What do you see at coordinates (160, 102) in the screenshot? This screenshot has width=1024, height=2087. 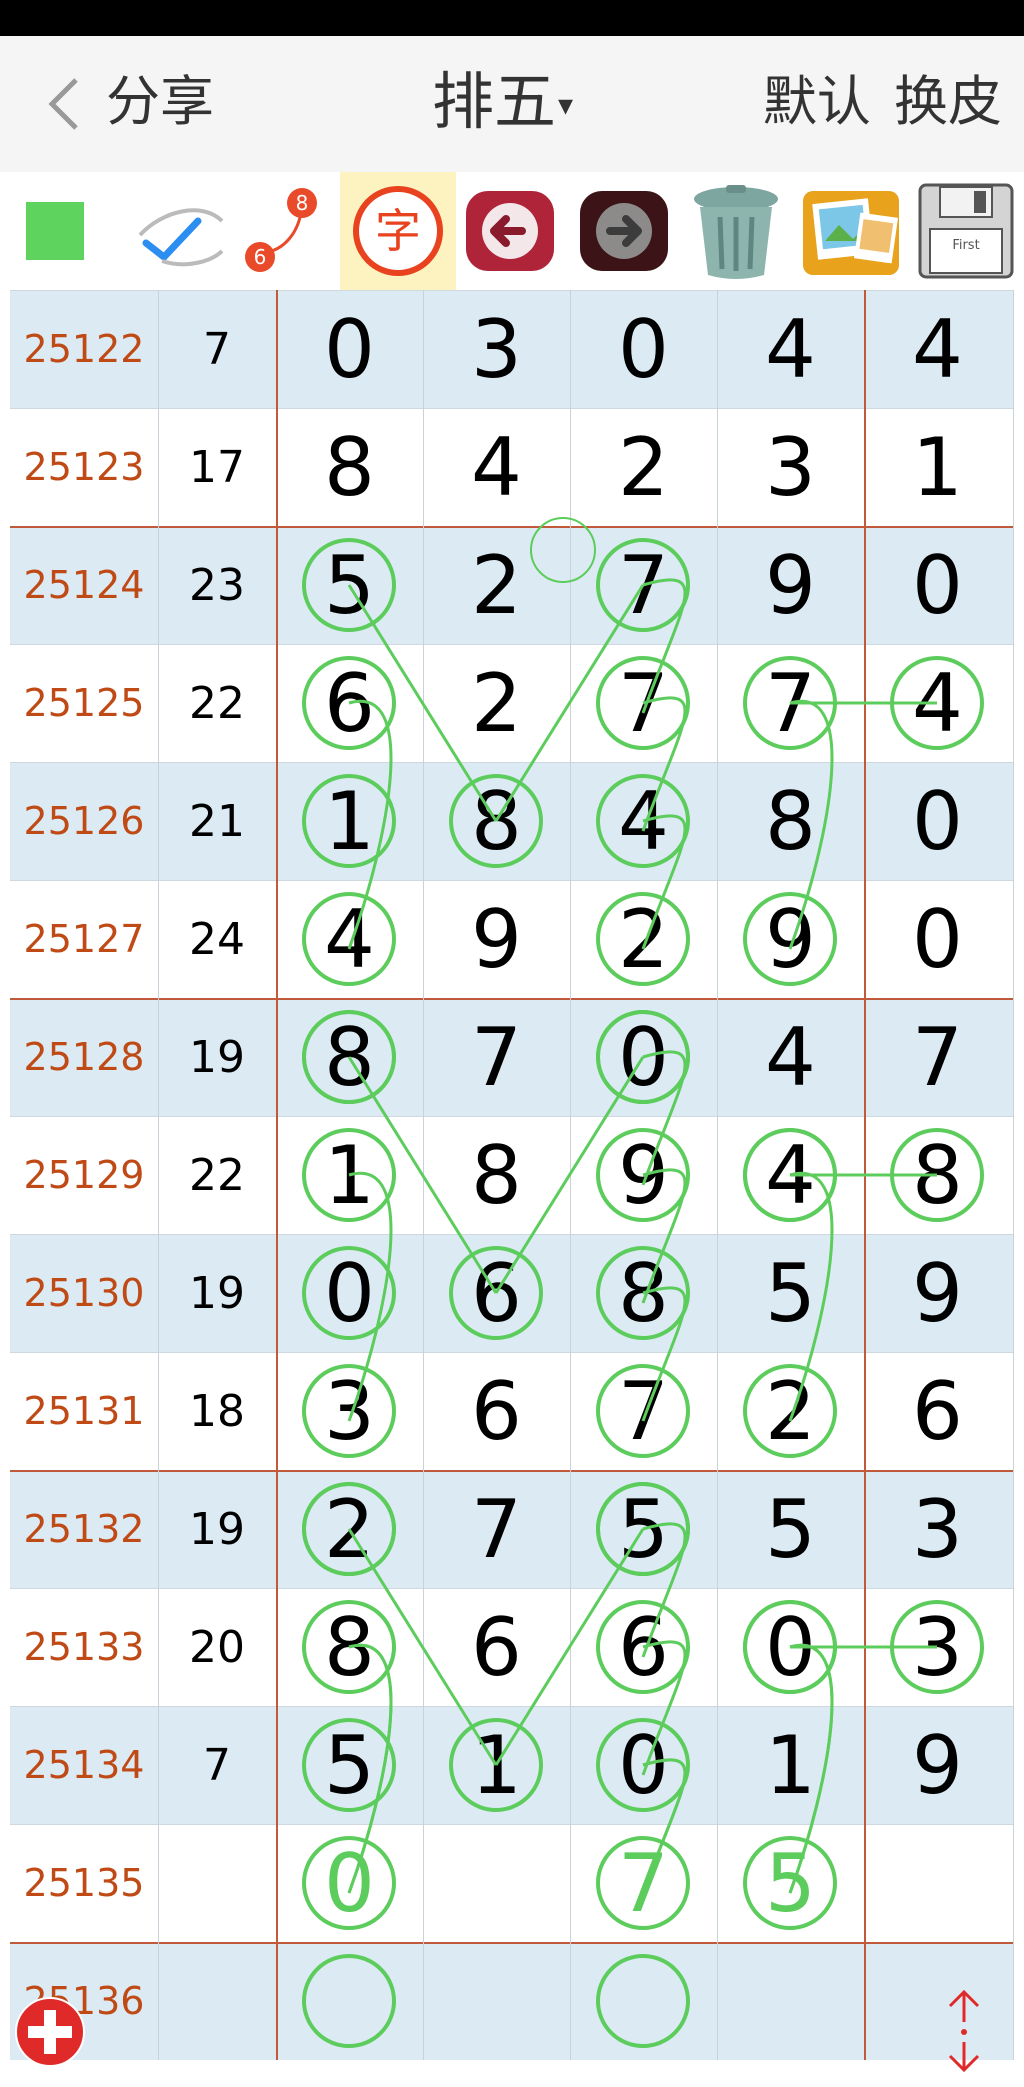 I see `share-button: 分享` at bounding box center [160, 102].